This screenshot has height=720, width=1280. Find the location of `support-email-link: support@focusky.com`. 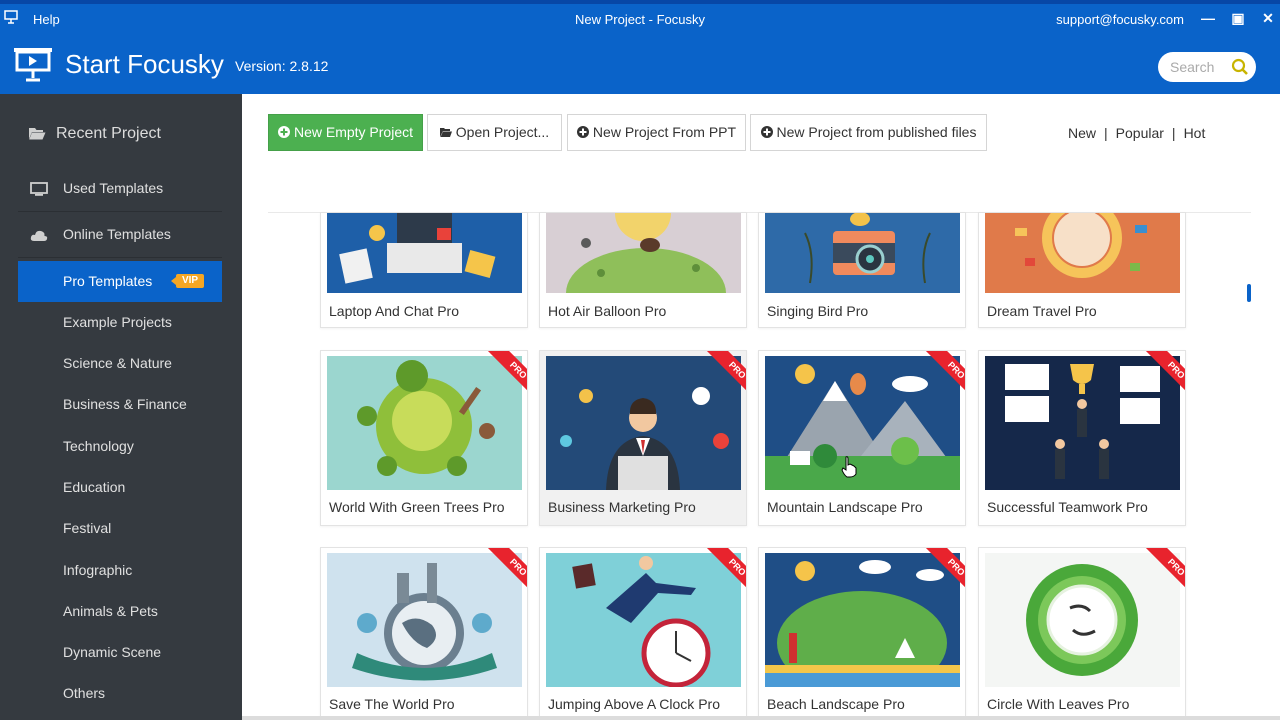

support-email-link: support@focusky.com is located at coordinates (1120, 19).